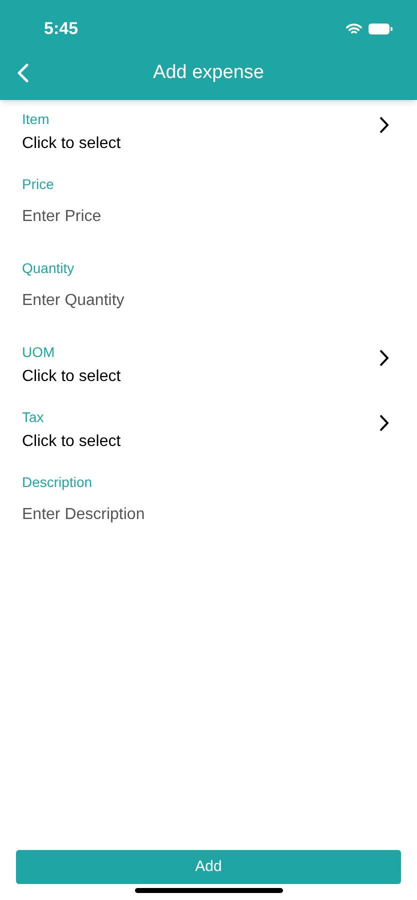 Image resolution: width=417 pixels, height=900 pixels. I want to click on back-icon, so click(23, 73).